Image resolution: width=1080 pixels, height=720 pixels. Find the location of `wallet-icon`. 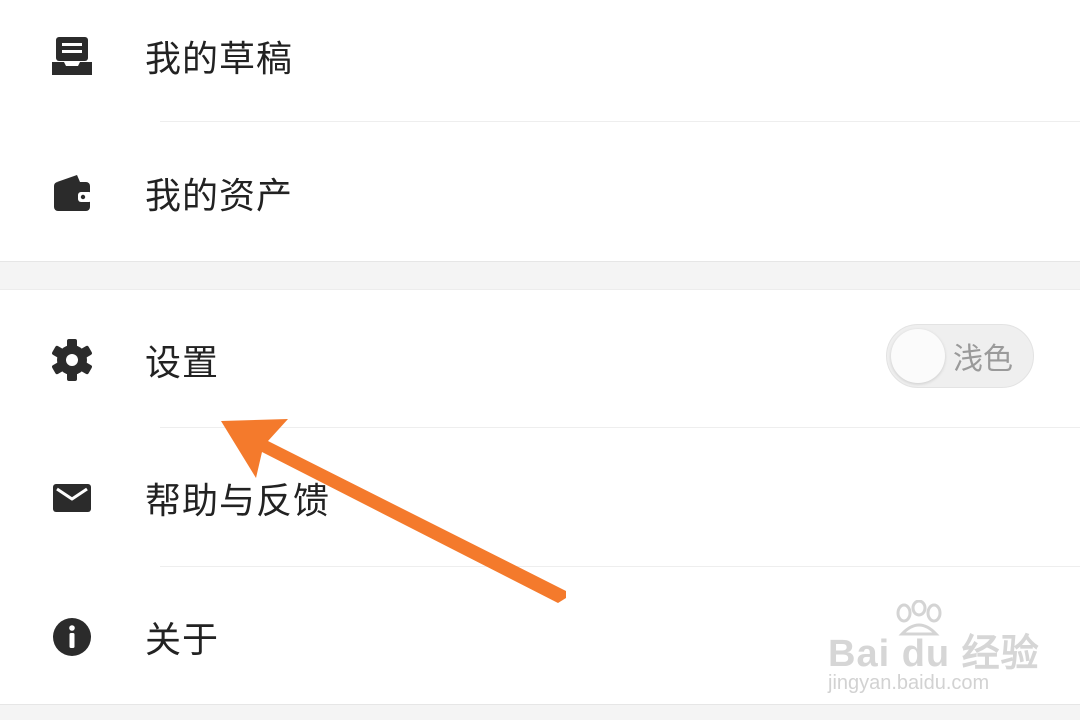

wallet-icon is located at coordinates (72, 193).